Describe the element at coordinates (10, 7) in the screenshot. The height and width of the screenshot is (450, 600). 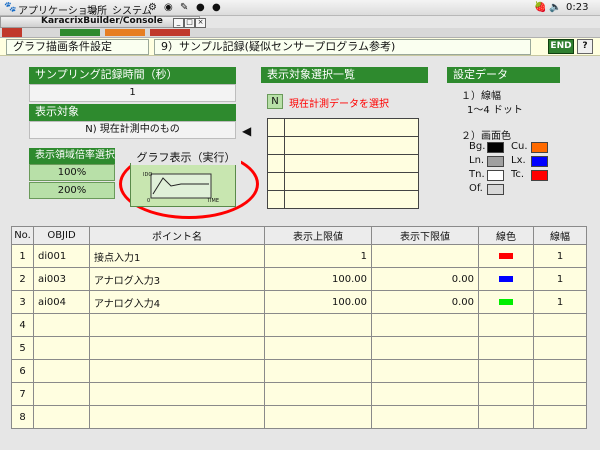
I see `foot-icon: 🐾` at that location.